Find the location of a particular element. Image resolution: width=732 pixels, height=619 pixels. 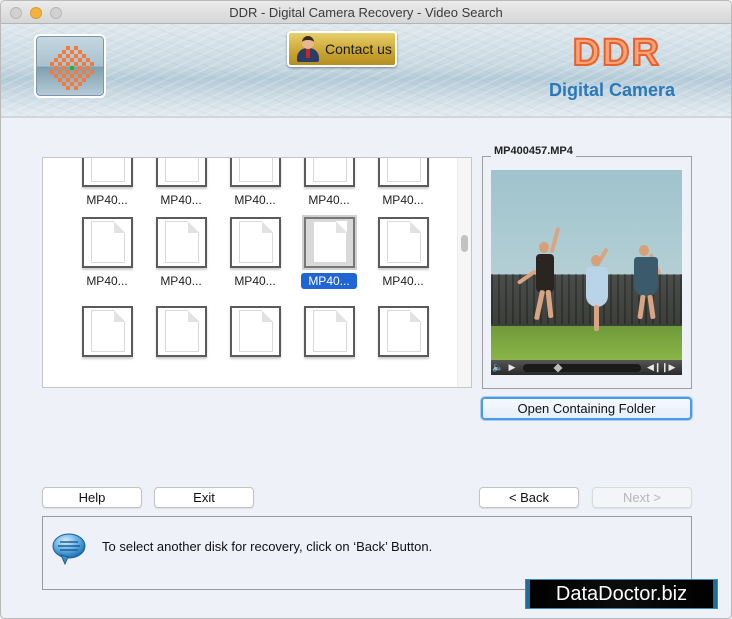

contact-us-button: Contact us is located at coordinates (342, 49).